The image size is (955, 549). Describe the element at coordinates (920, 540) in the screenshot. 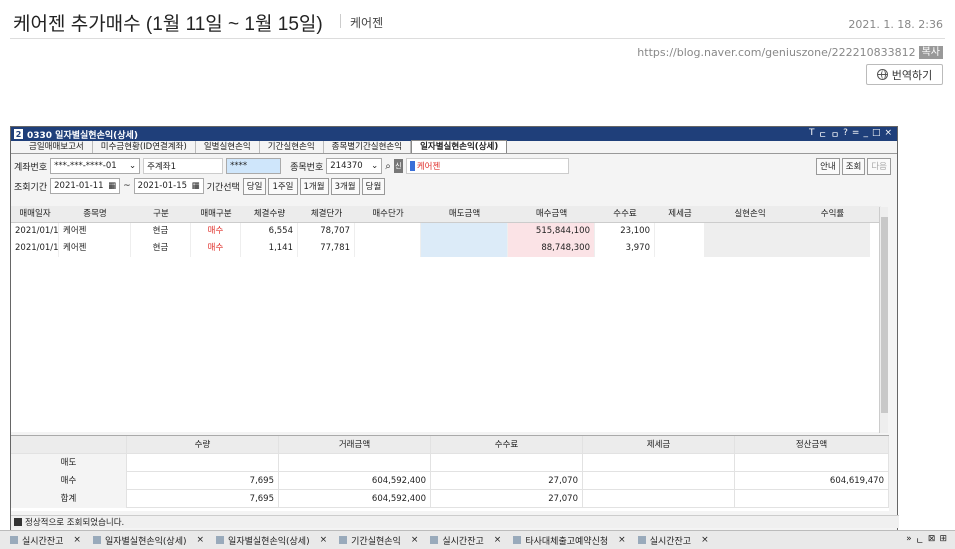

I see `taskbar-control-icon: ㄴ` at that location.